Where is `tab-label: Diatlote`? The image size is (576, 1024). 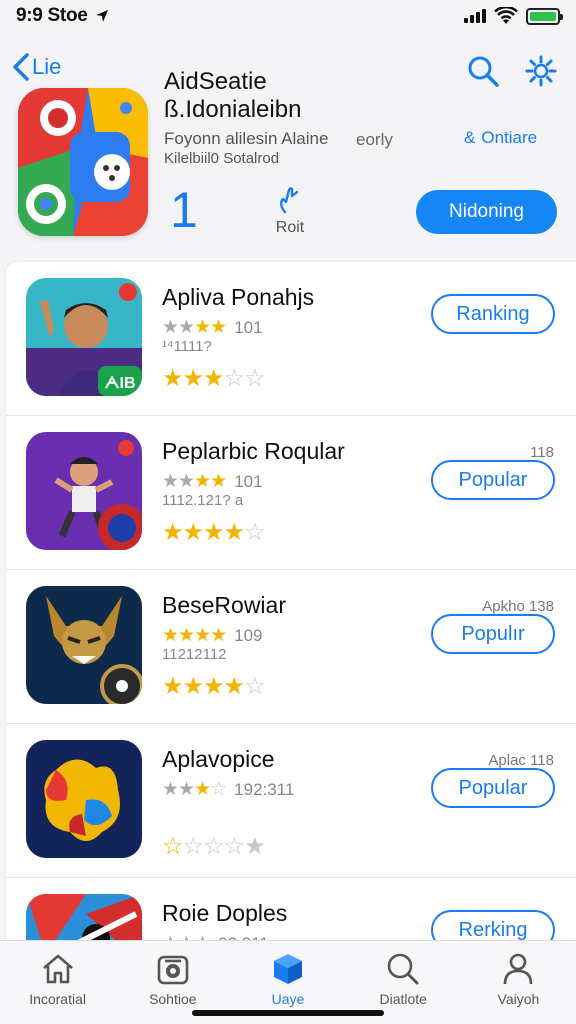 tab-label: Diatlote is located at coordinates (403, 999).